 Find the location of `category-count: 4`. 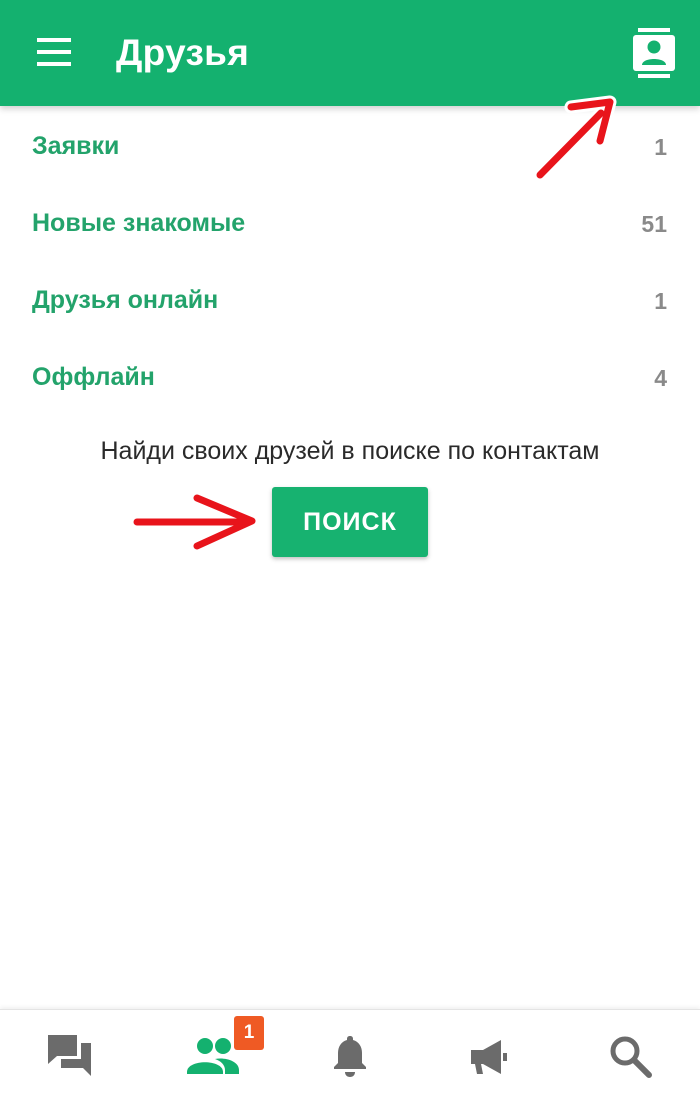

category-count: 4 is located at coordinates (660, 378).